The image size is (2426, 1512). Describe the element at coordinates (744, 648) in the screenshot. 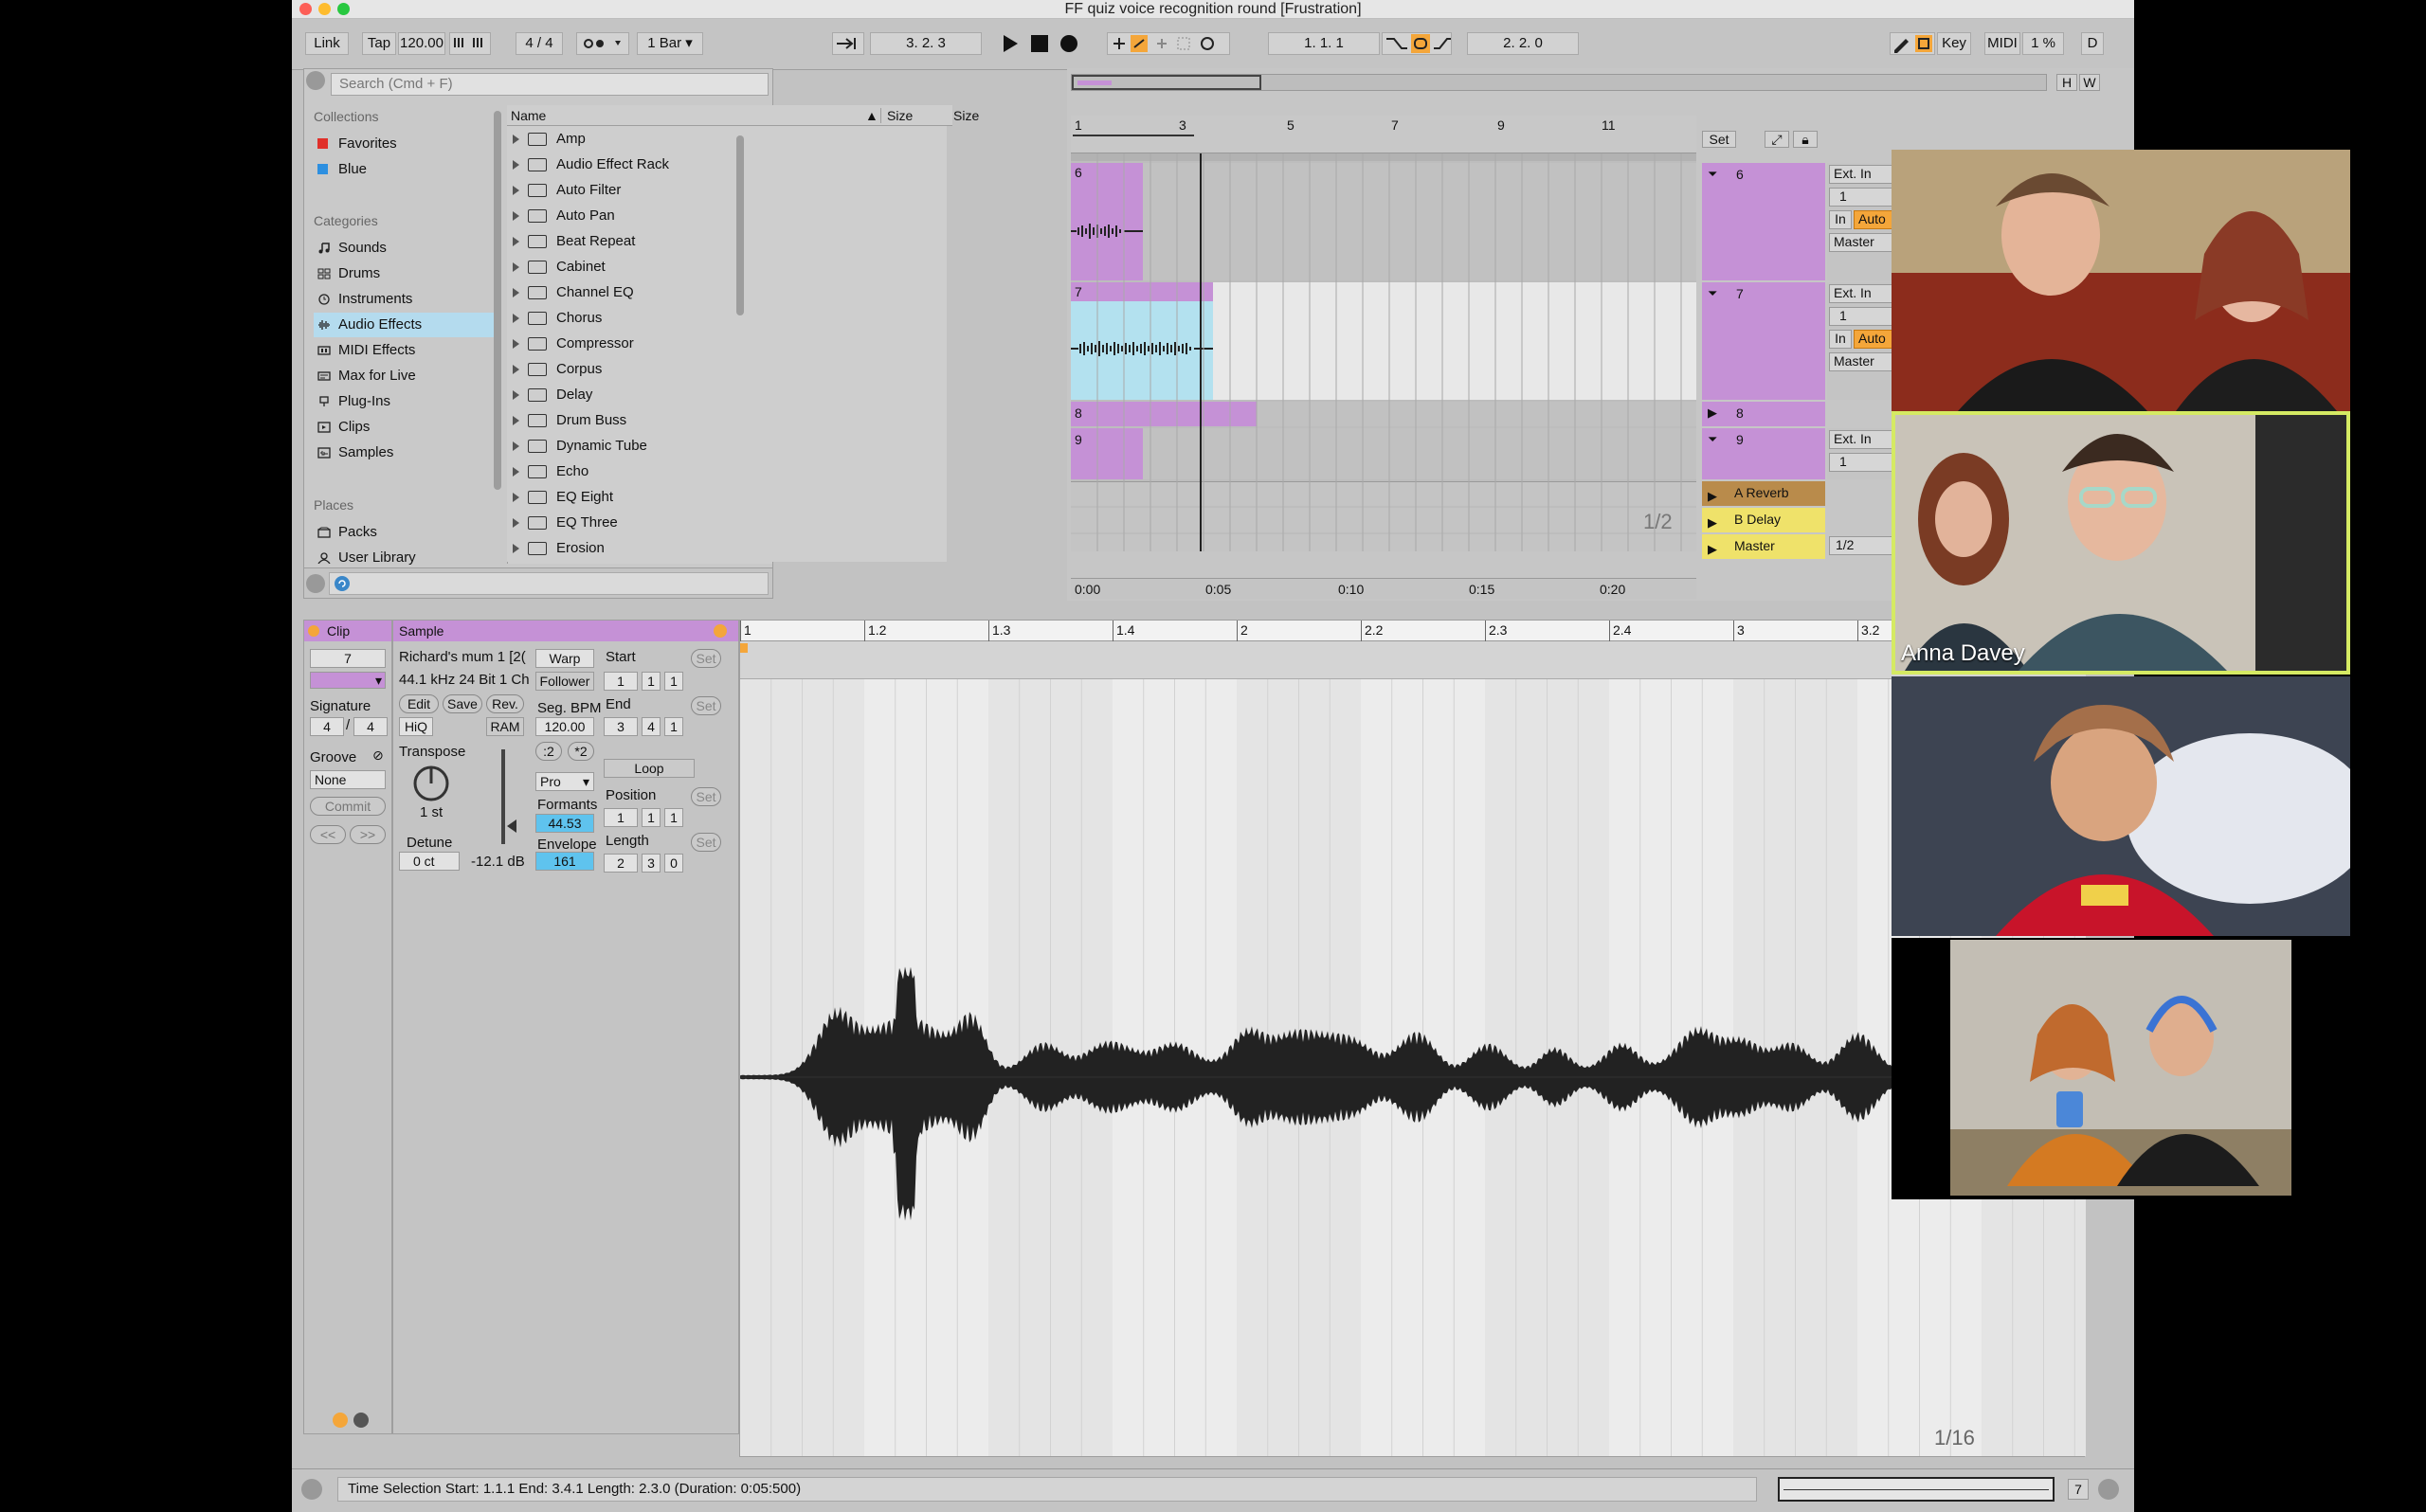

I see `start-marker` at that location.